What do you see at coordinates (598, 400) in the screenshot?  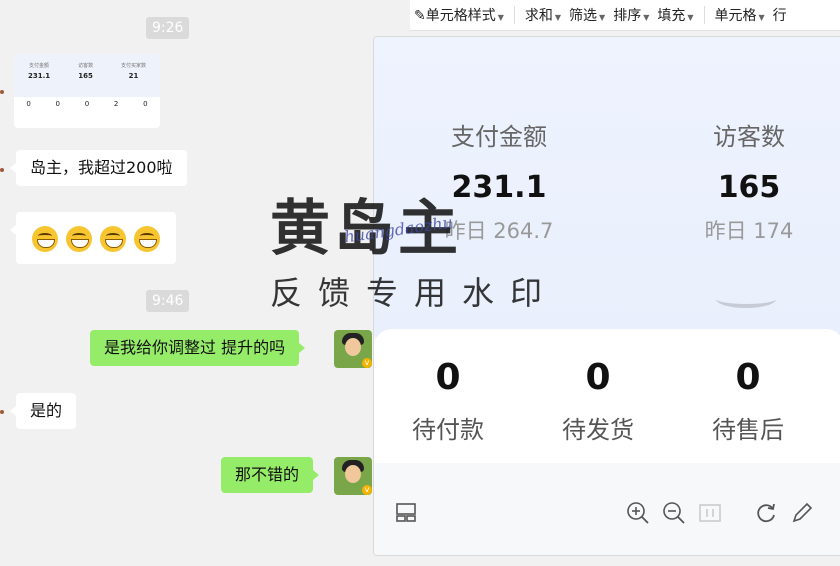 I see `order-pending-shipment: 0 待发货` at bounding box center [598, 400].